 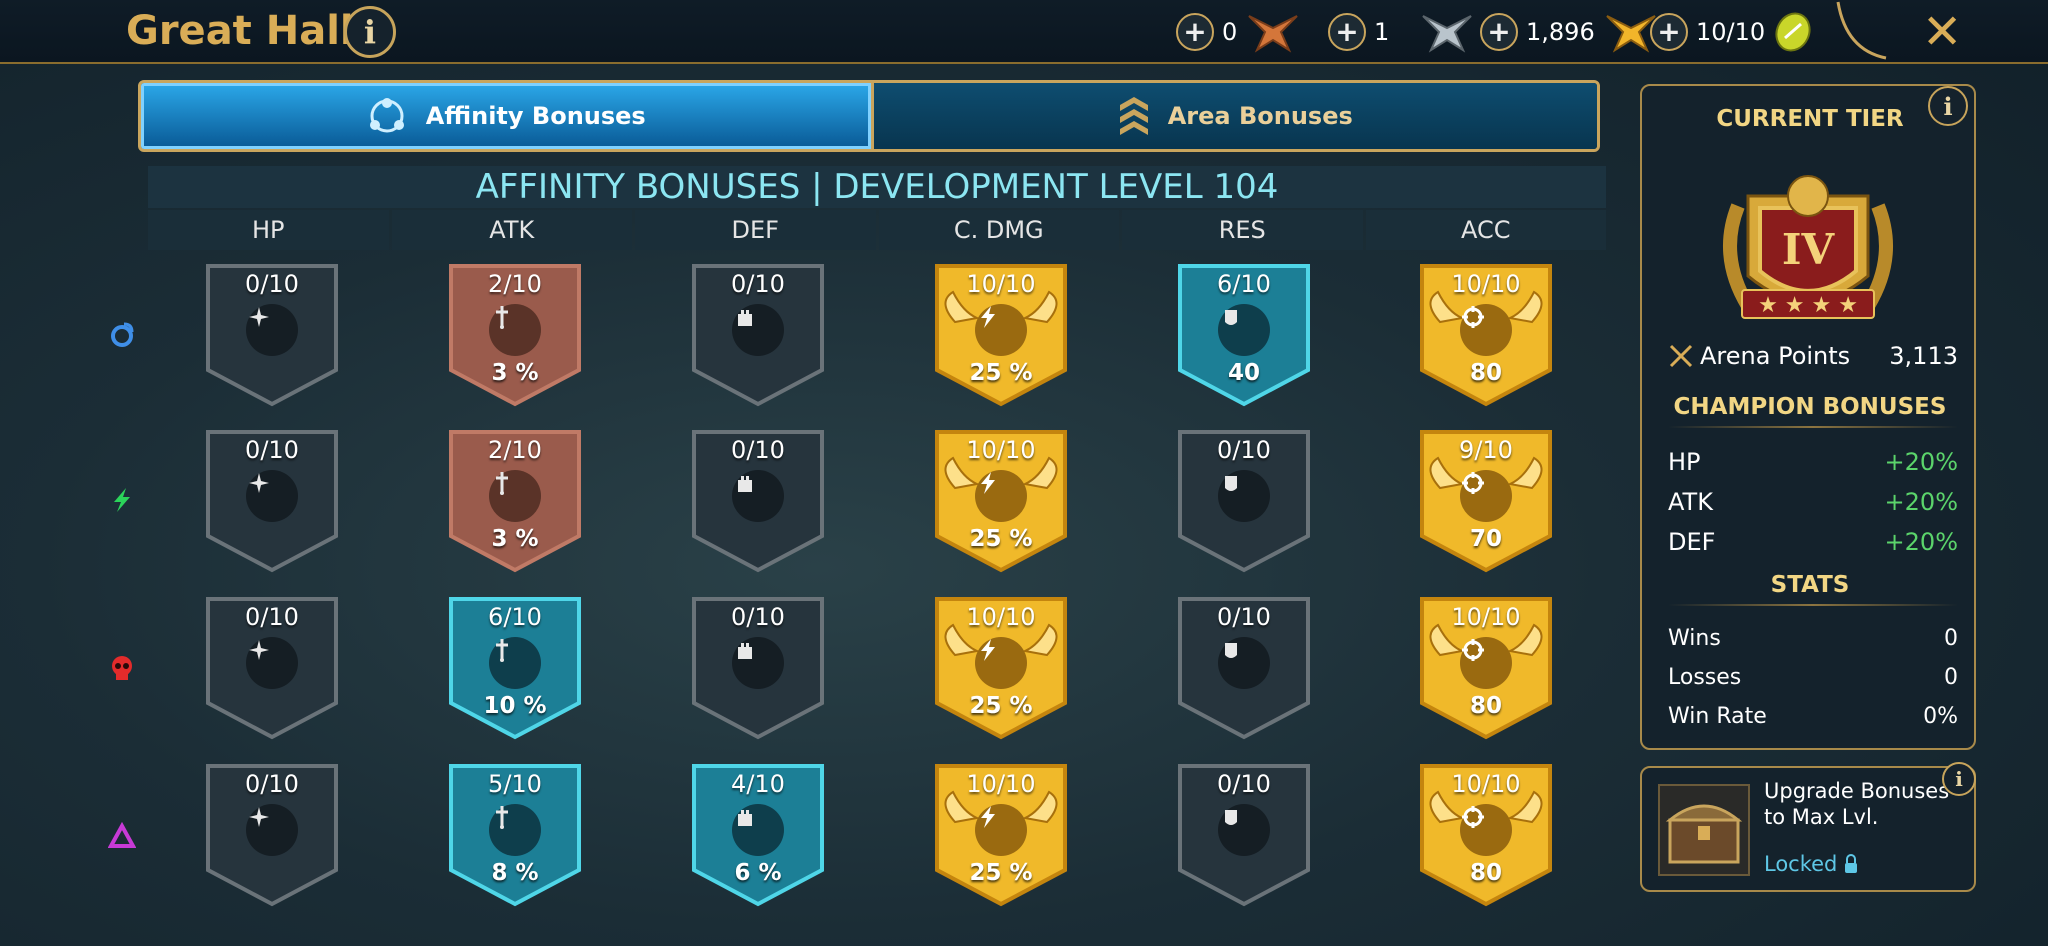 I want to click on tier-emblem: IV ★ ★ ★ ★, so click(x=1808, y=247).